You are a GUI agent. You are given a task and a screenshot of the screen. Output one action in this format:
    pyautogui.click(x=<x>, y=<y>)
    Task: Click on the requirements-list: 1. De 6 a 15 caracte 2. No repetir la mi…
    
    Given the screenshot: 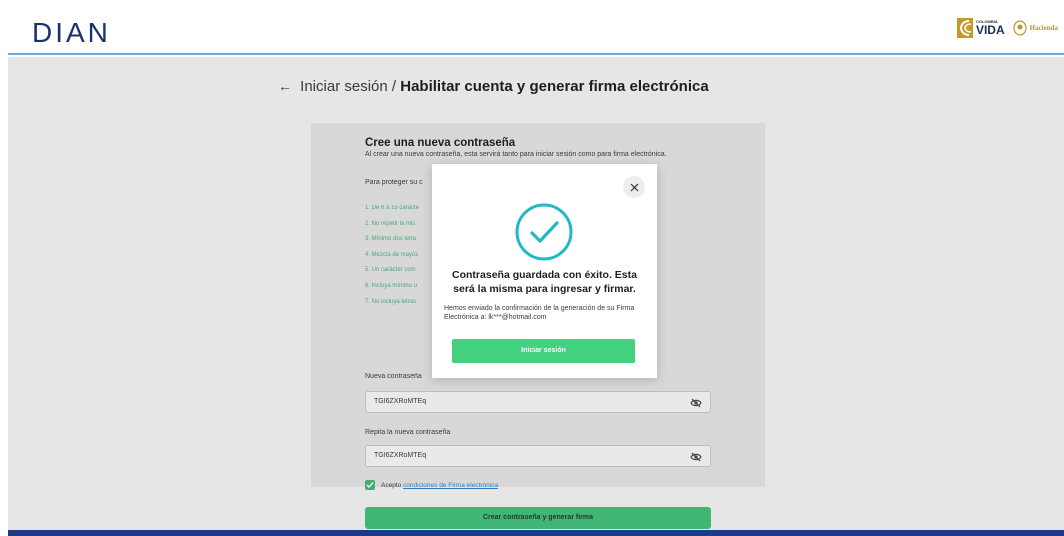 What is the action you would take?
    pyautogui.click(x=398, y=259)
    